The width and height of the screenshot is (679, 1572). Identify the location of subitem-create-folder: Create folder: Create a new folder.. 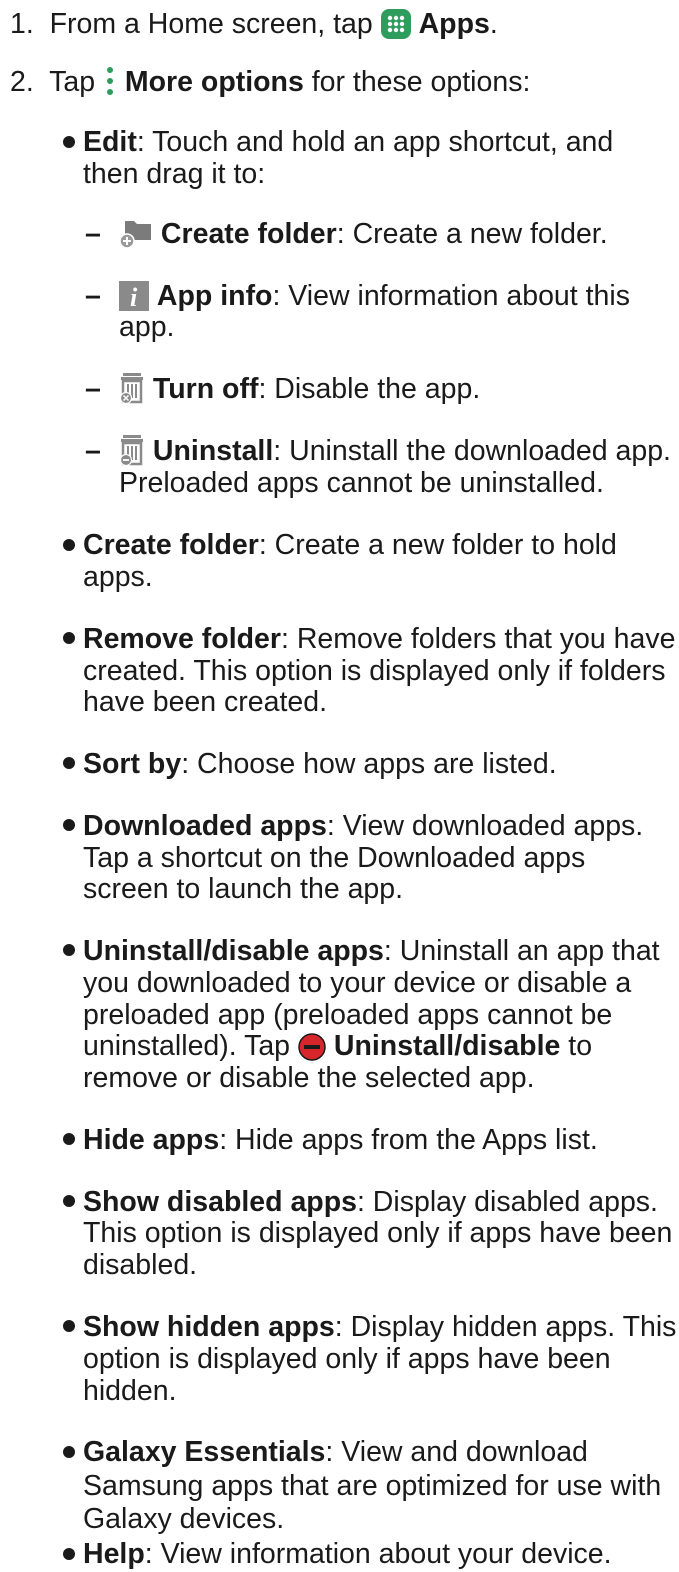
(363, 237).